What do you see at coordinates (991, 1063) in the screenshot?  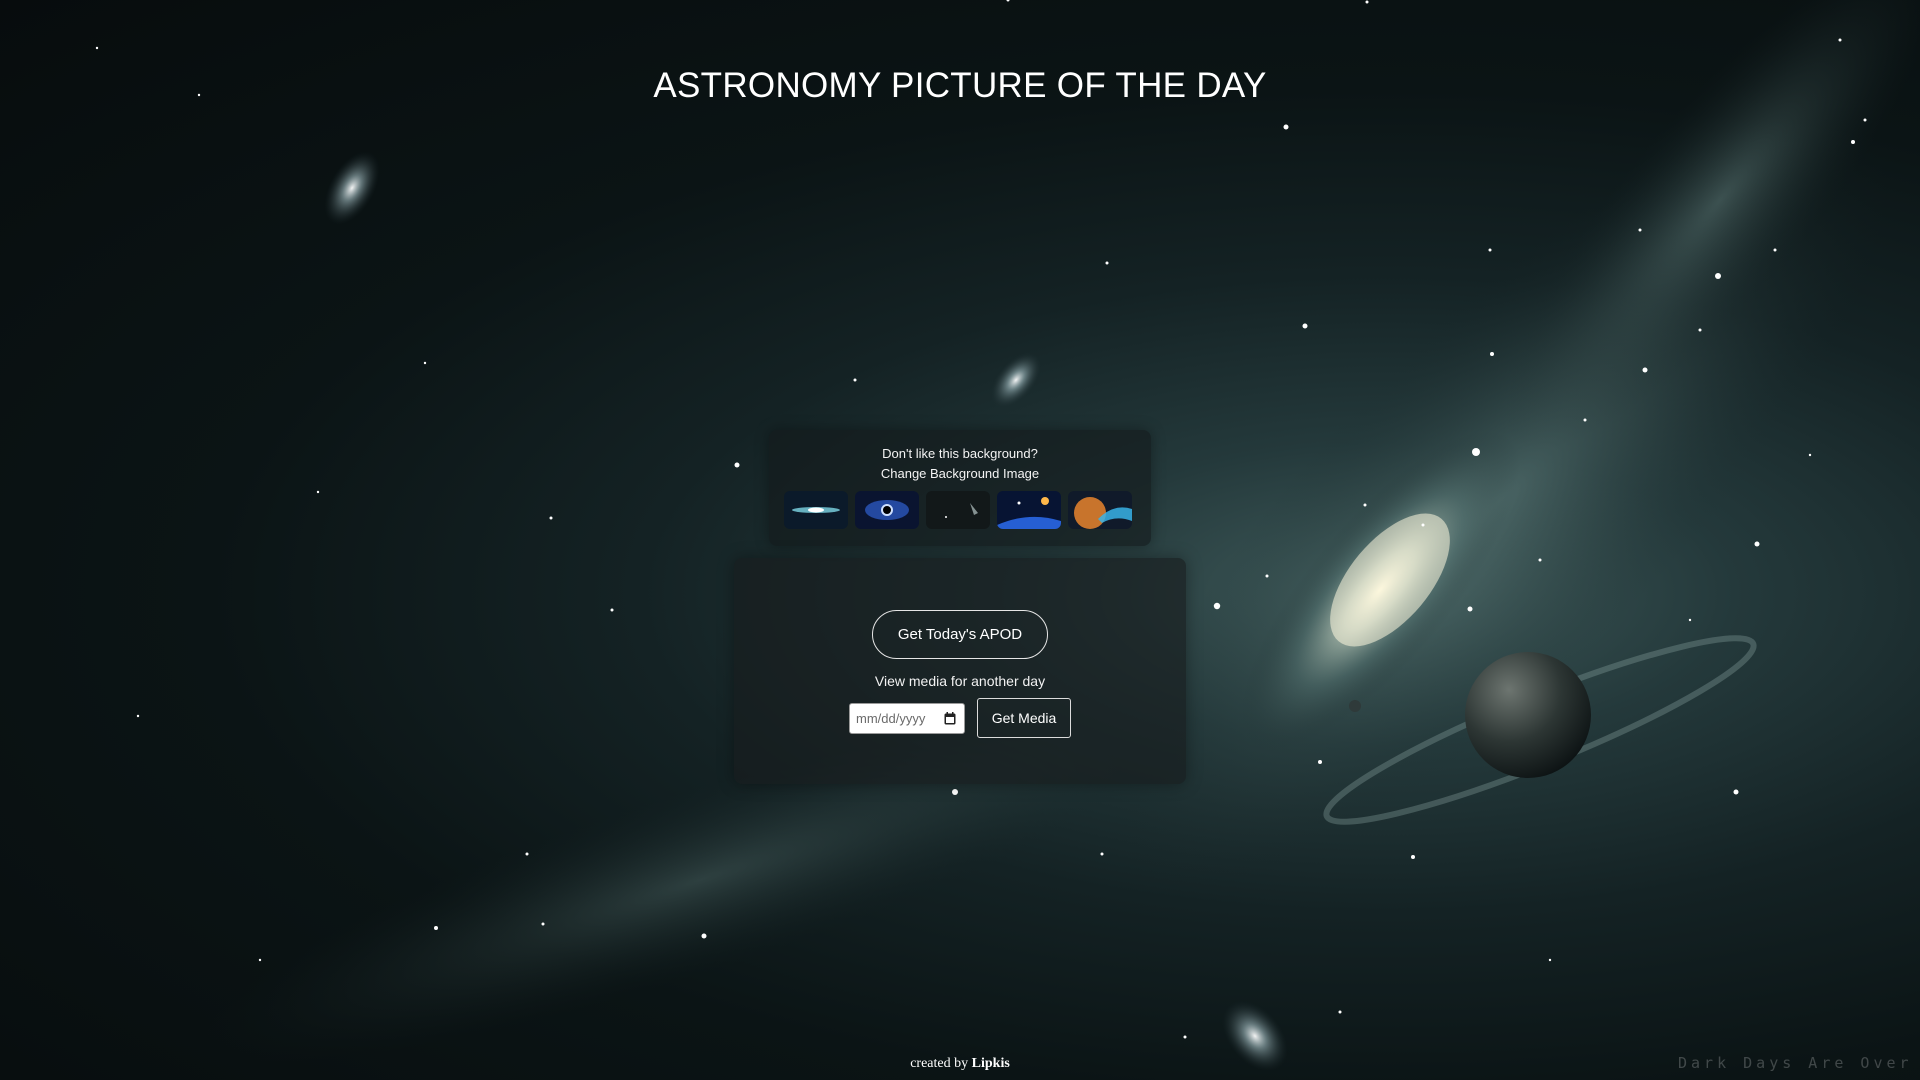 I see `footer-author-link: Lipkis` at bounding box center [991, 1063].